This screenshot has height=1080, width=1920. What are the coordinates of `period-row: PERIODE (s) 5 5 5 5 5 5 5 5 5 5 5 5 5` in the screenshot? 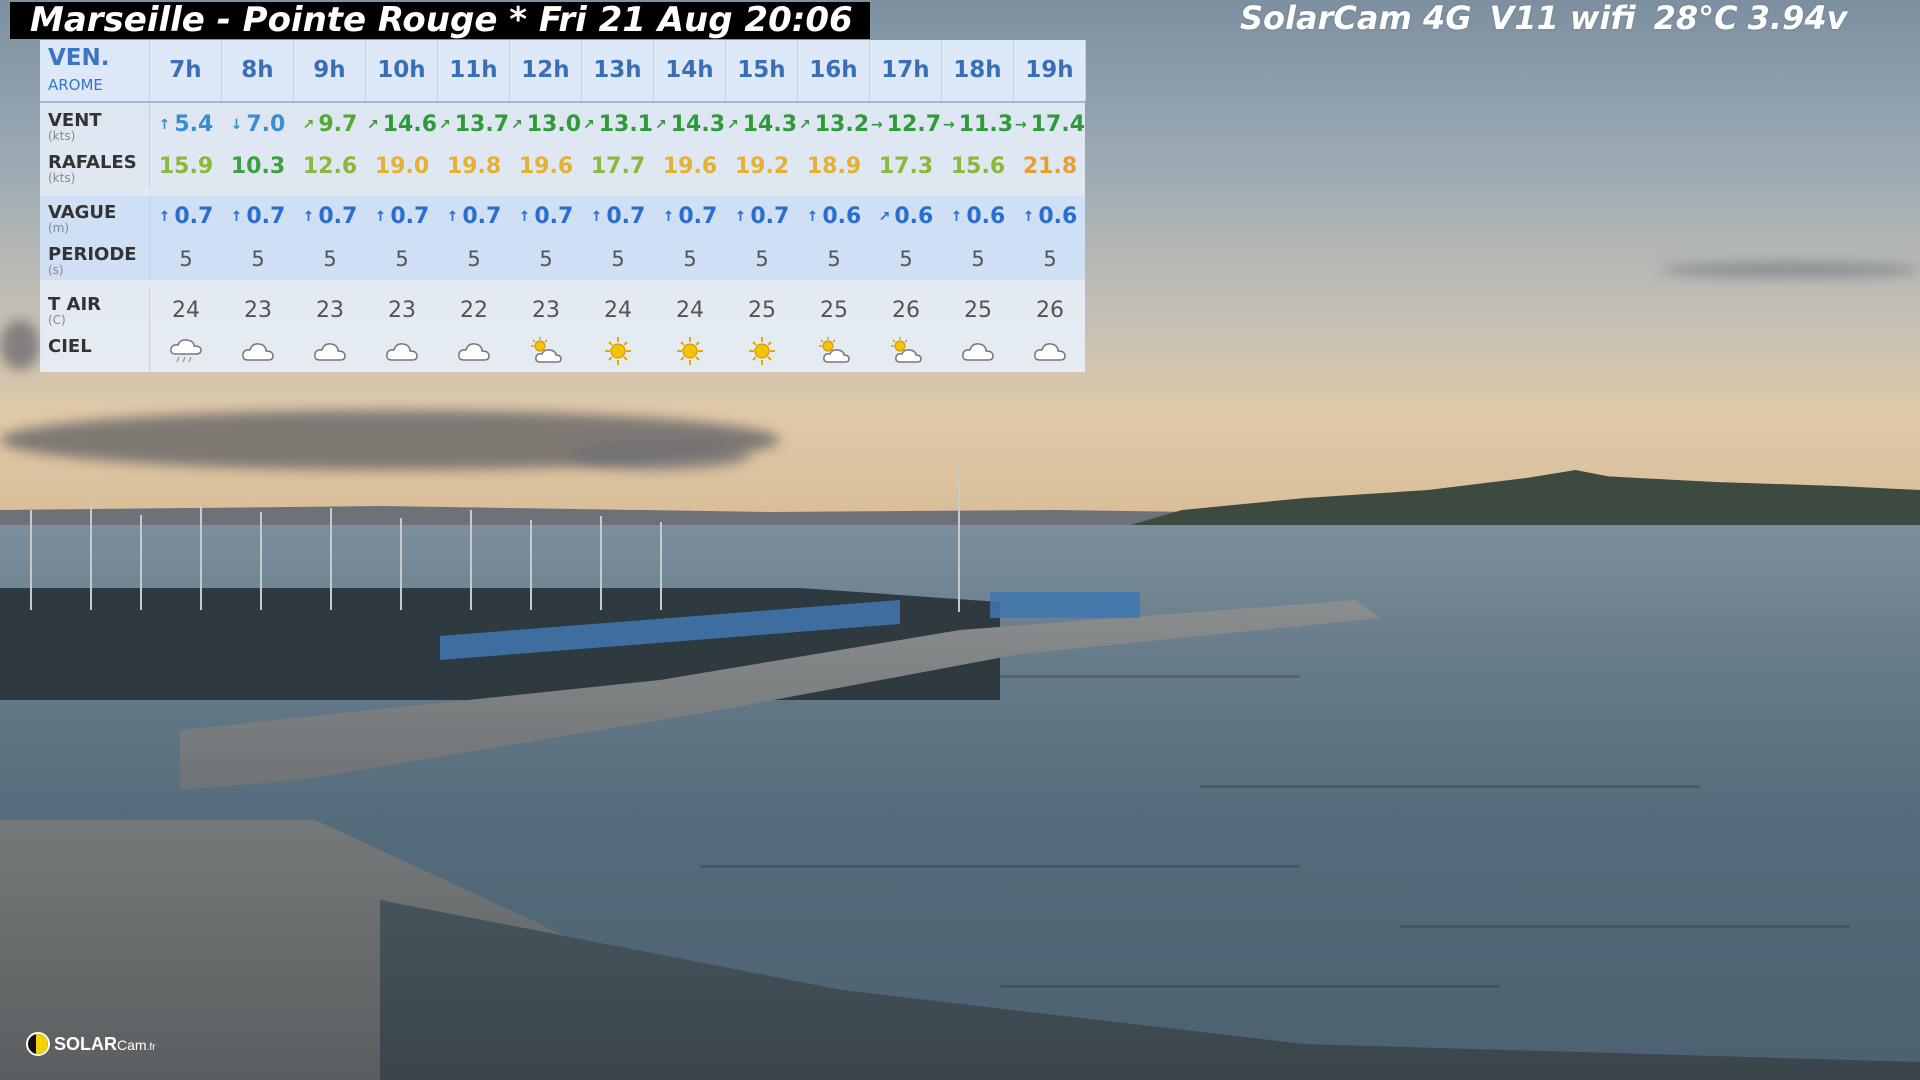 It's located at (562, 259).